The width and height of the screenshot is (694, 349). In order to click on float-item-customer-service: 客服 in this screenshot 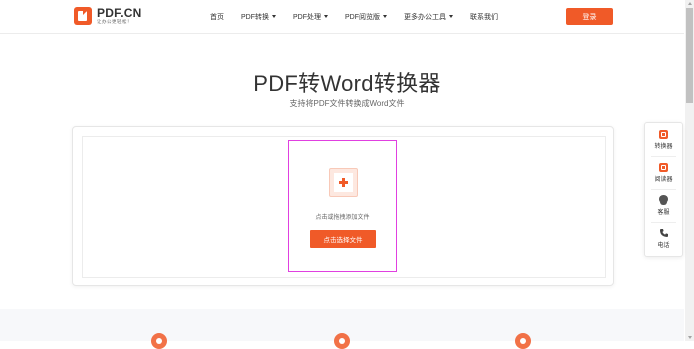, I will do `click(663, 205)`.